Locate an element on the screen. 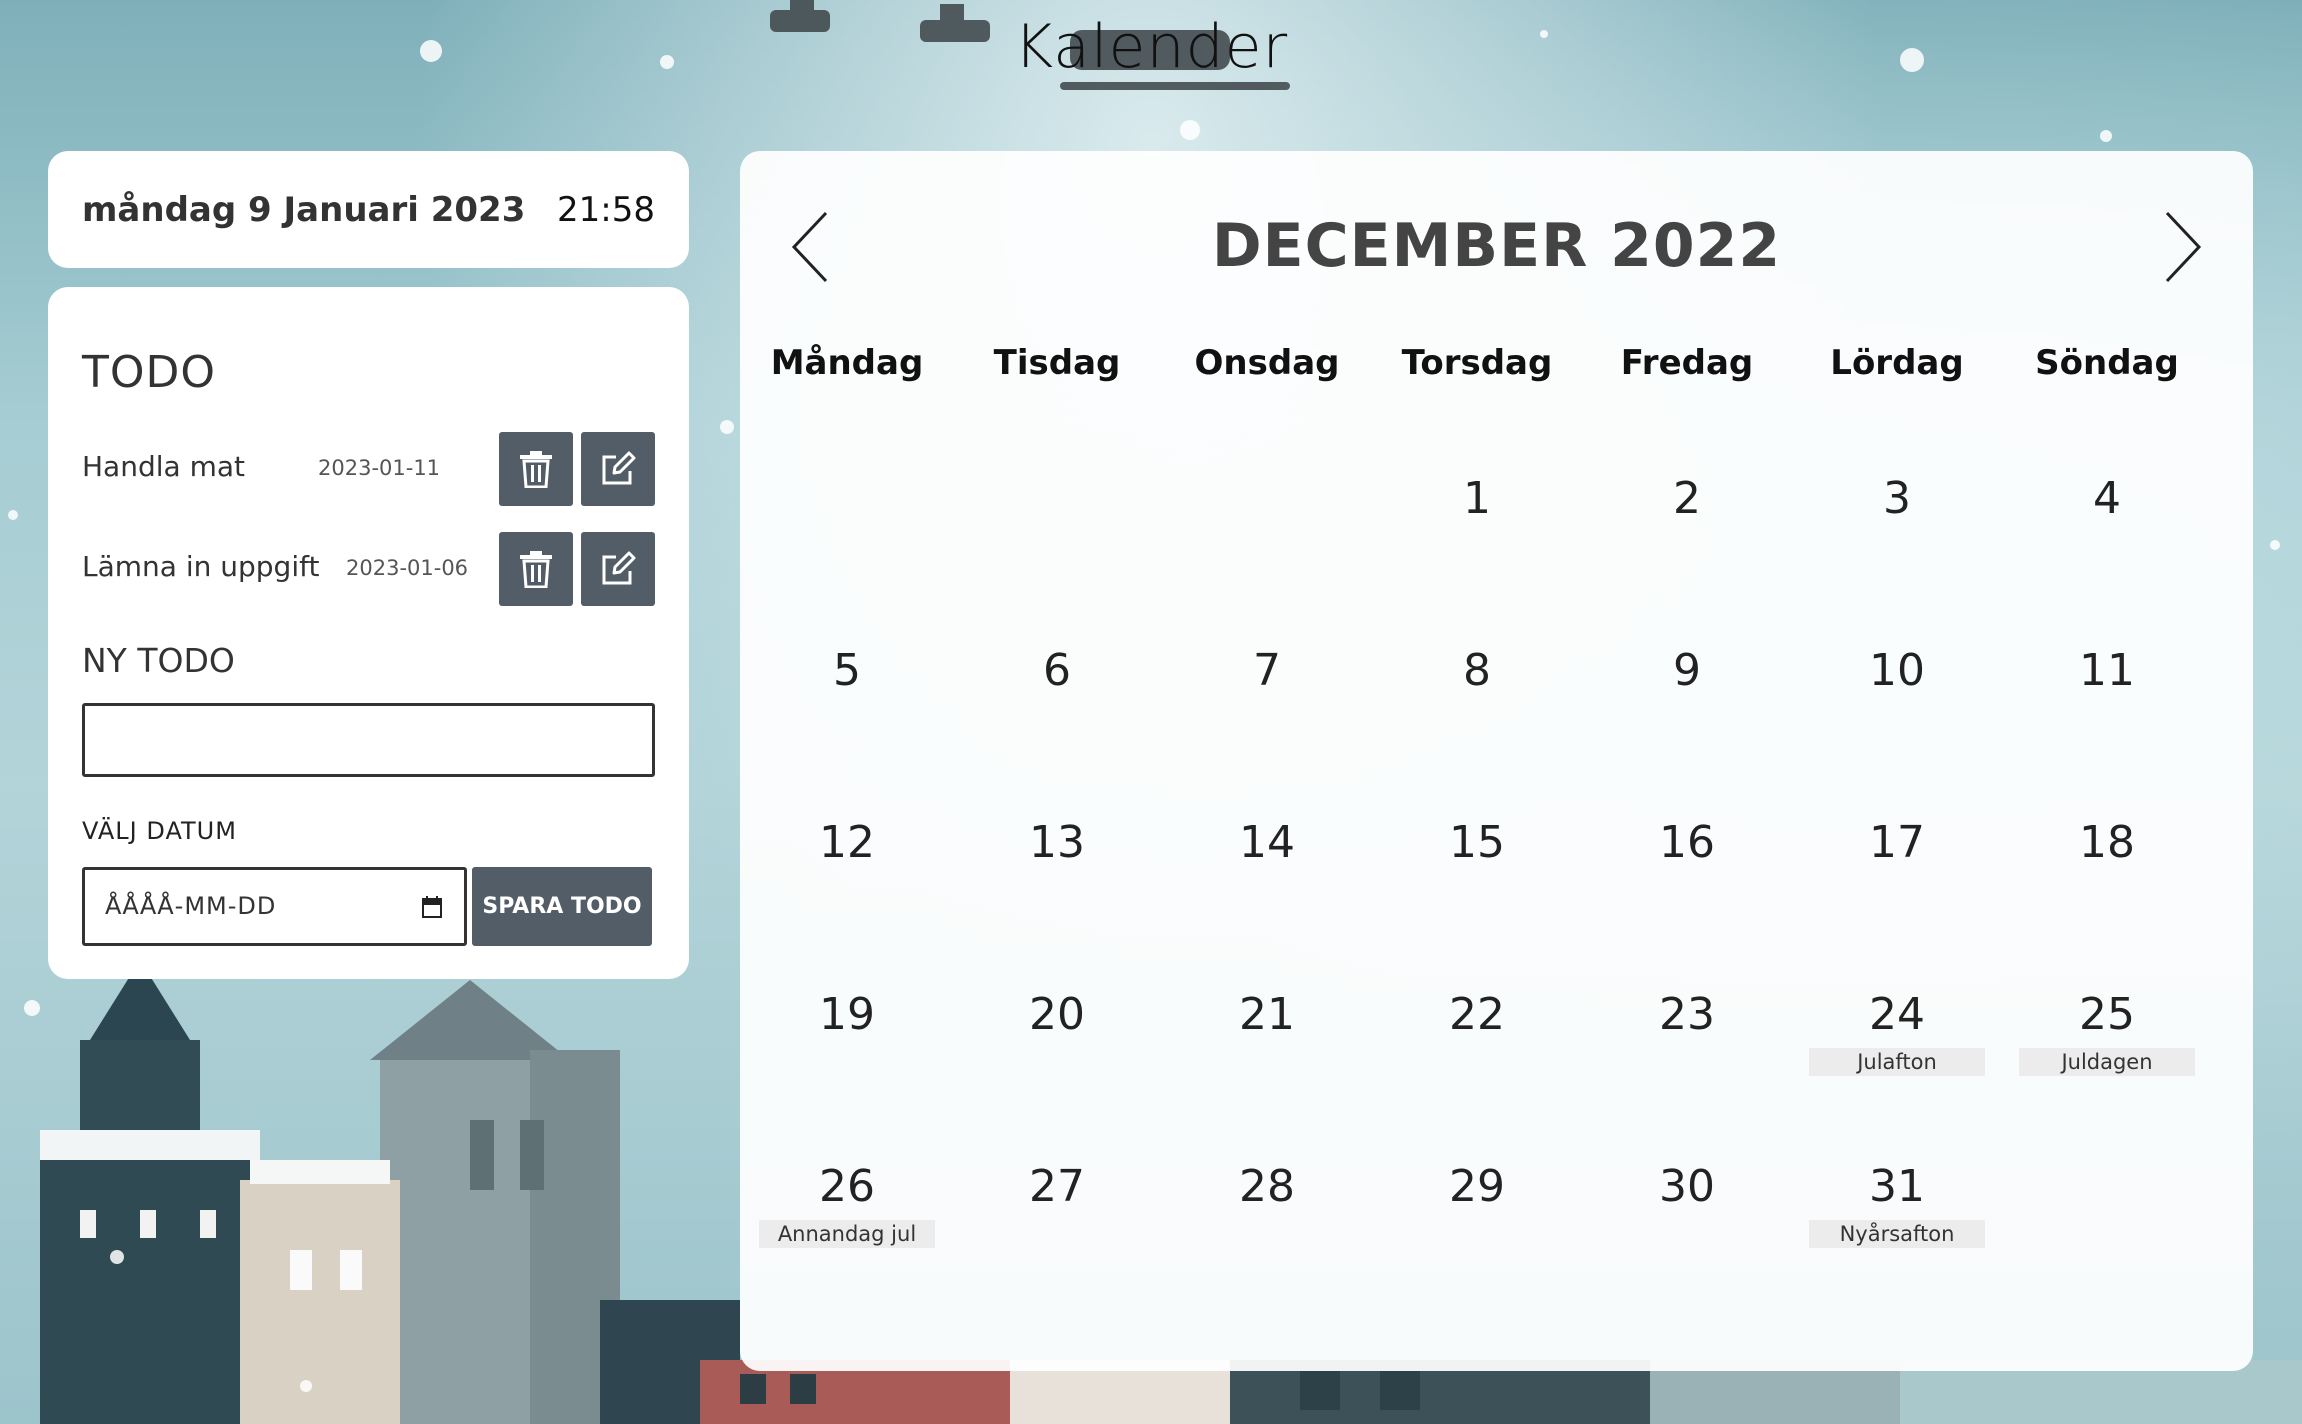  calendar-day: 3 is located at coordinates (1897, 519).